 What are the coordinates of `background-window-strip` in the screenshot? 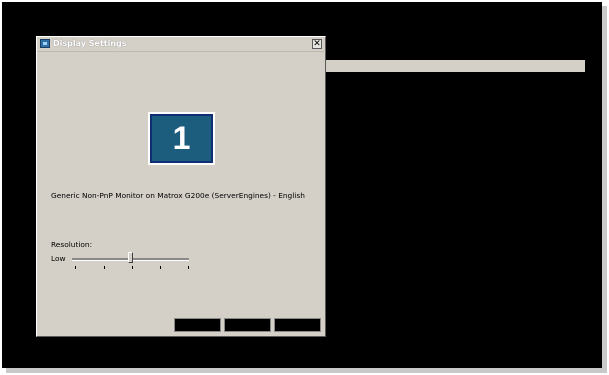 It's located at (455, 66).